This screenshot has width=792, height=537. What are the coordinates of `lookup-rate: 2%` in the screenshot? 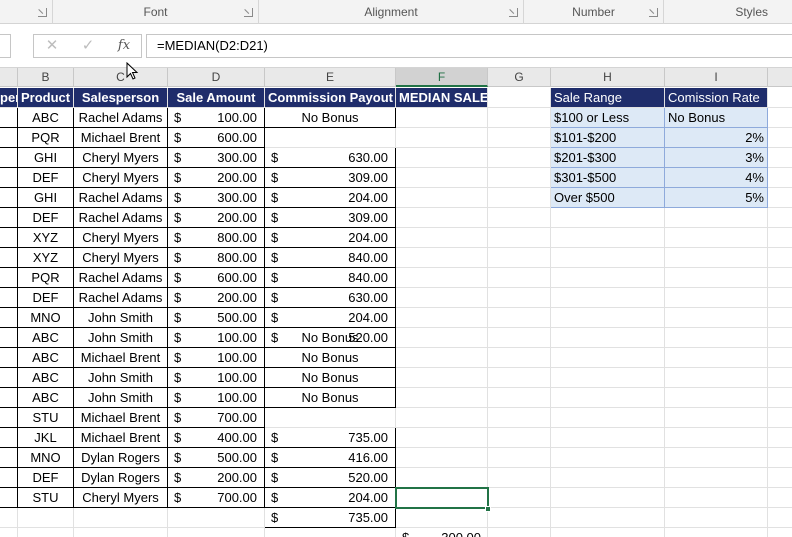 It's located at (716, 138).